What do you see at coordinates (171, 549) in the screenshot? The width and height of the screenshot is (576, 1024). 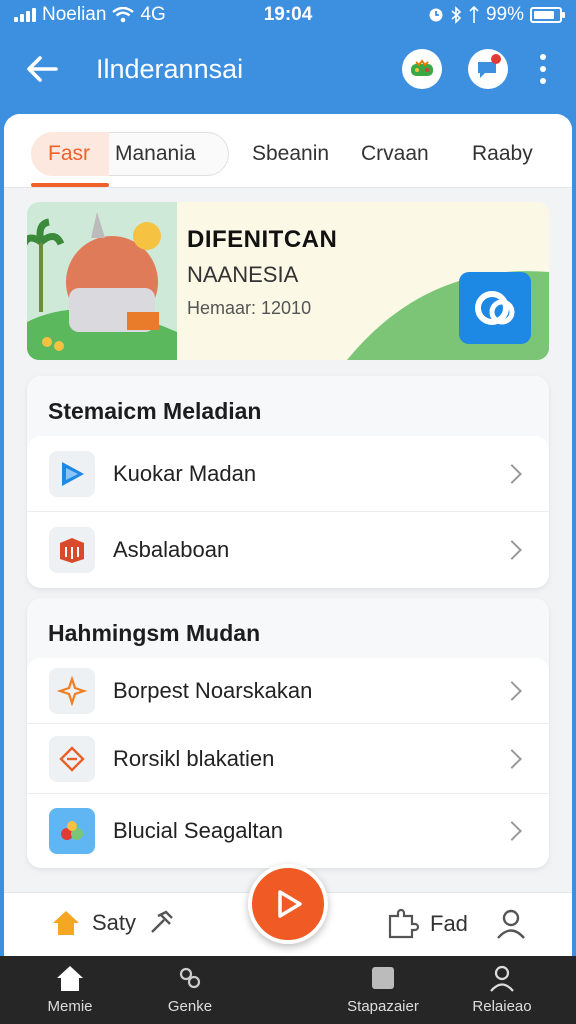 I see `list-item-label: Asbalaboan` at bounding box center [171, 549].